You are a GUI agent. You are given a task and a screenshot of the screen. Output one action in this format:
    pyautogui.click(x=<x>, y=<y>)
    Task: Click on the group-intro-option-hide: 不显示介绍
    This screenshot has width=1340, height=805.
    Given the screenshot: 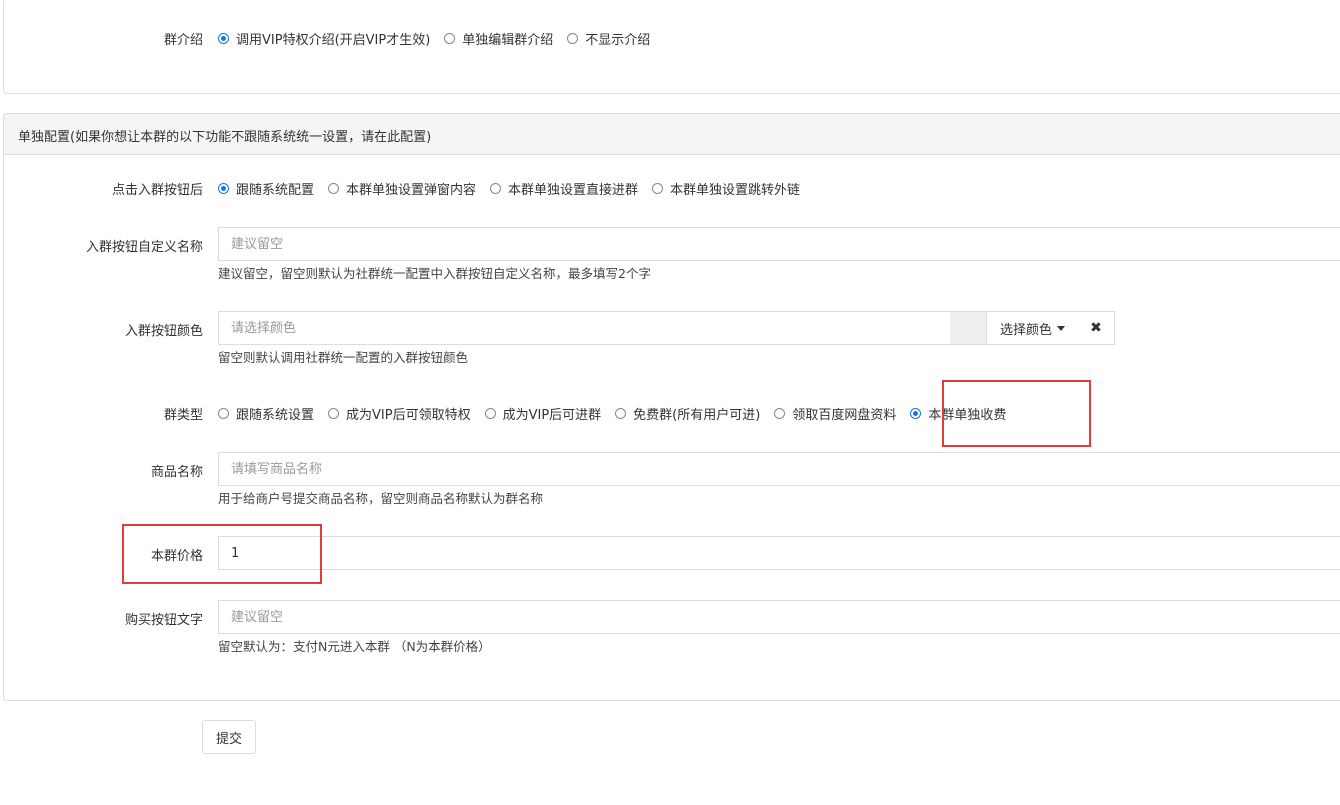 What is the action you would take?
    pyautogui.click(x=608, y=38)
    